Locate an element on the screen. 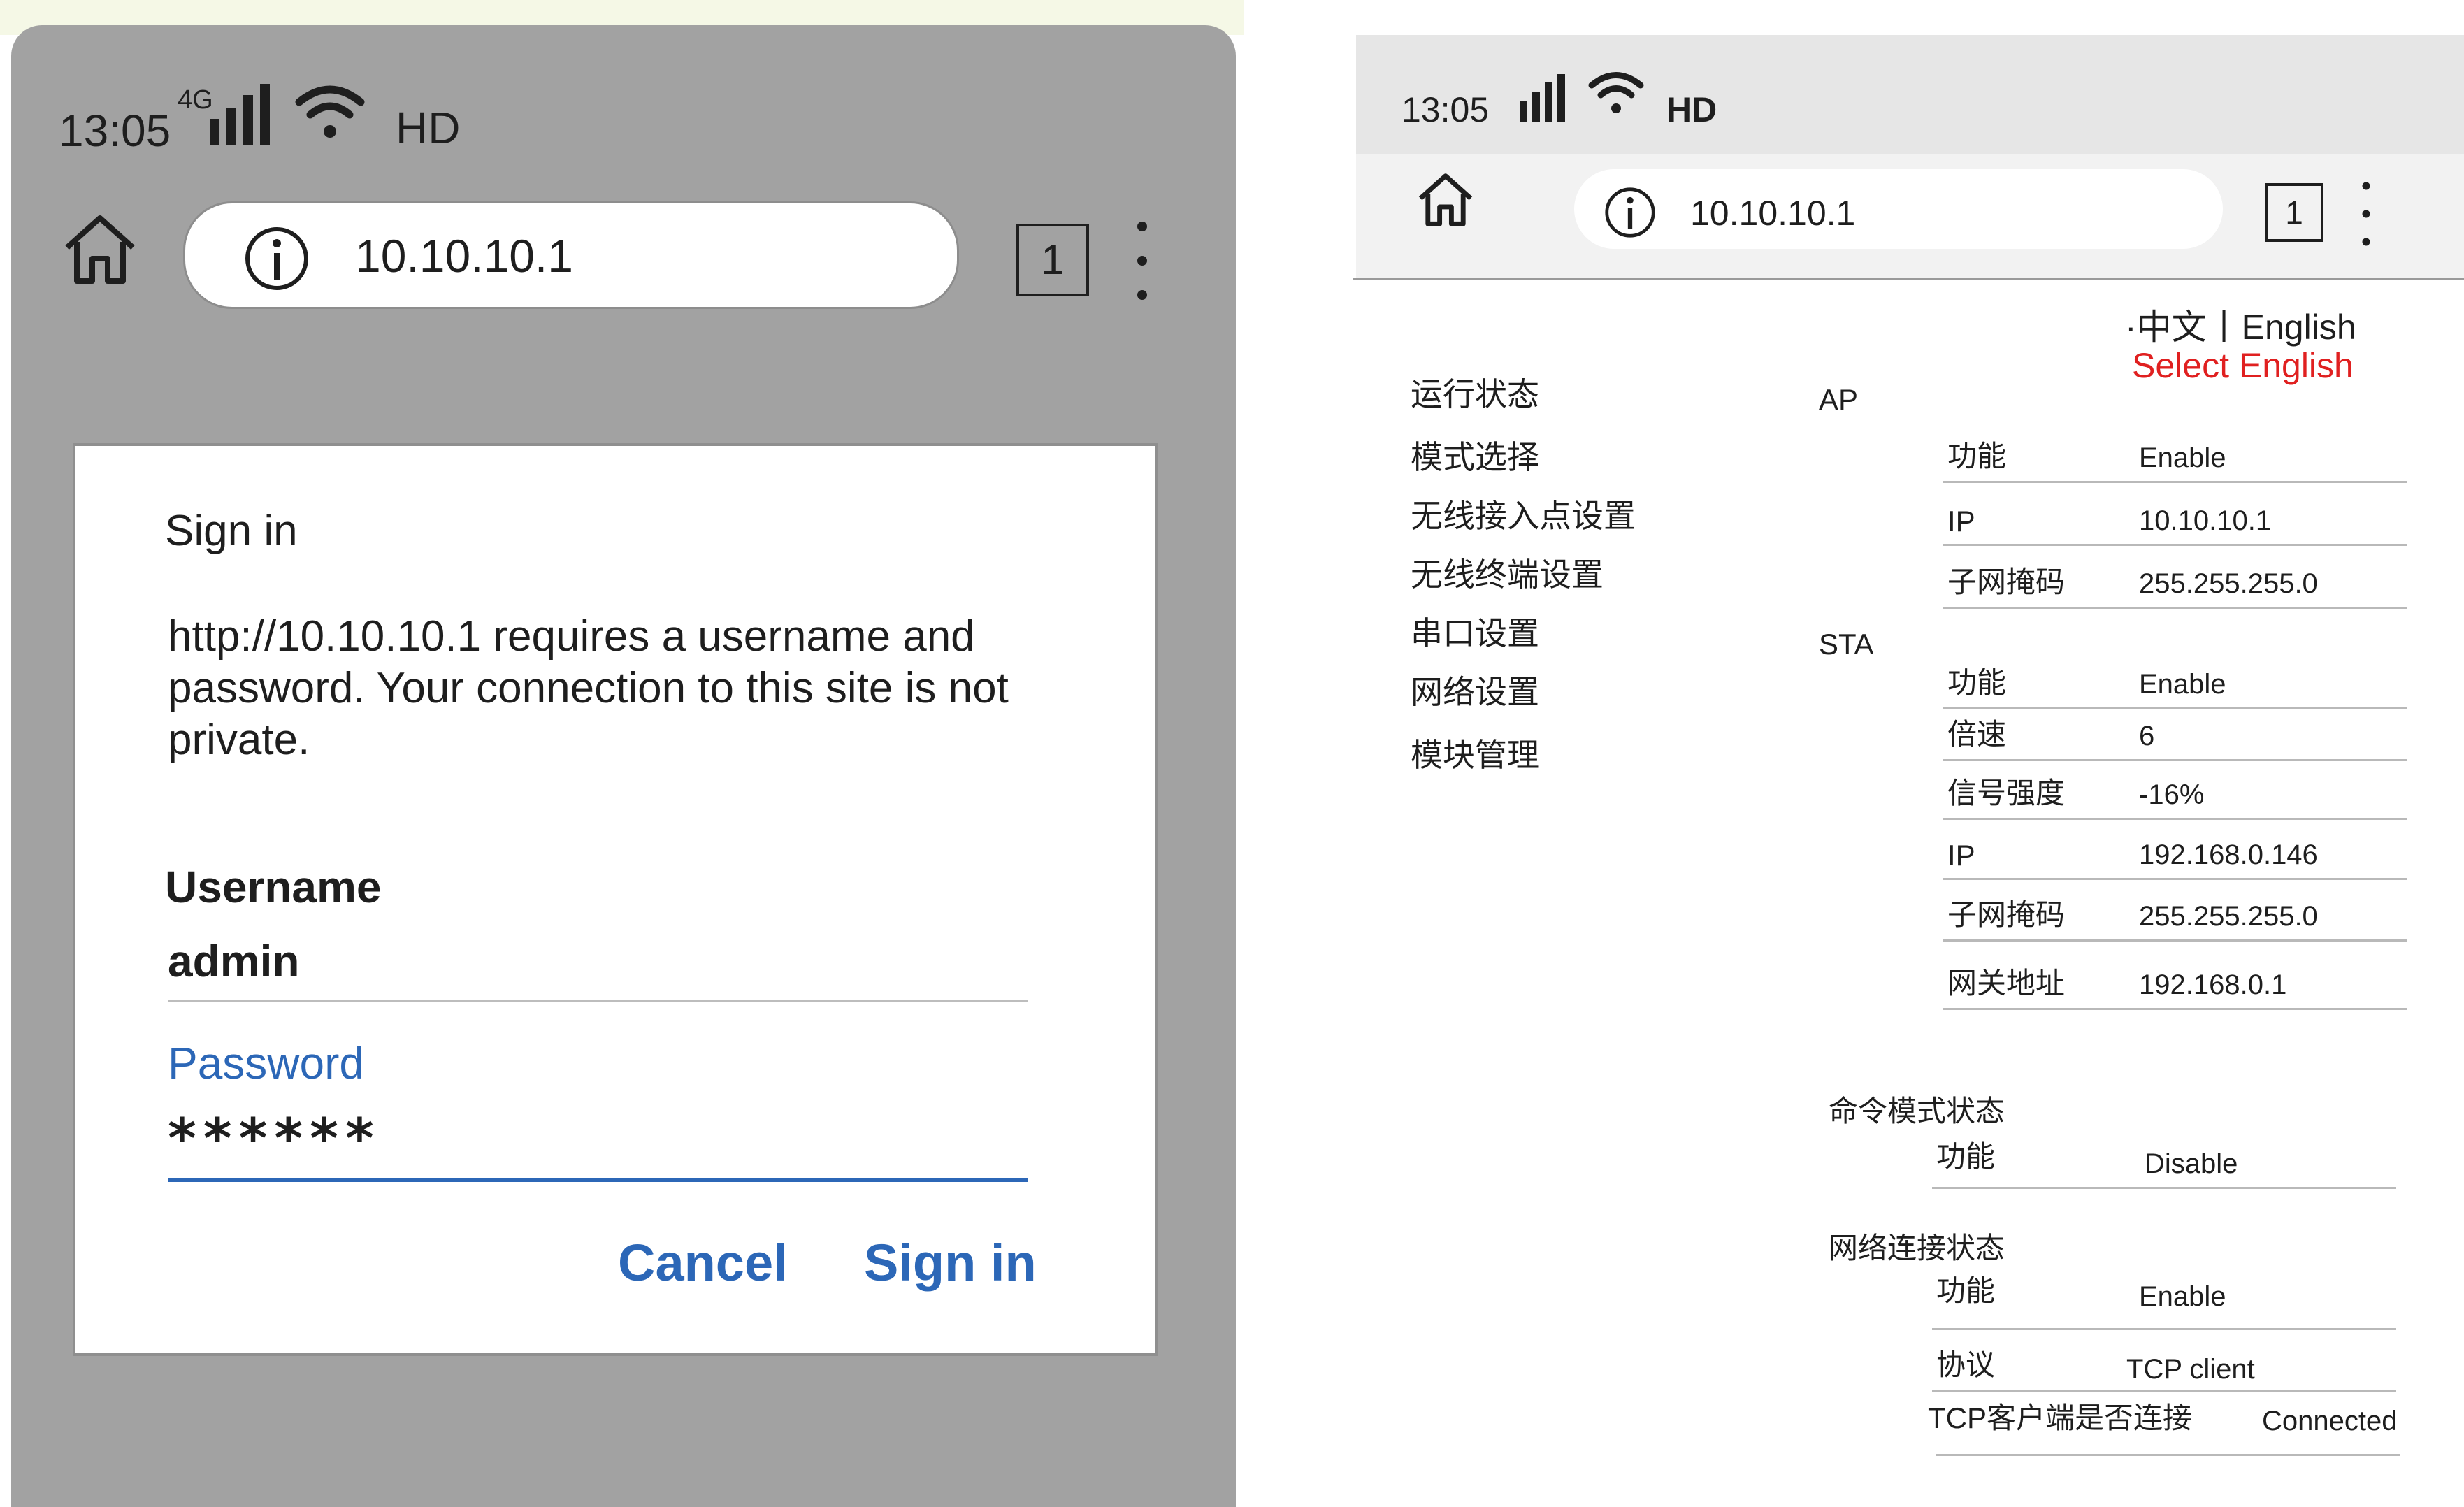 This screenshot has height=1507, width=2464. row-value: 10.10.10.1 is located at coordinates (2206, 521).